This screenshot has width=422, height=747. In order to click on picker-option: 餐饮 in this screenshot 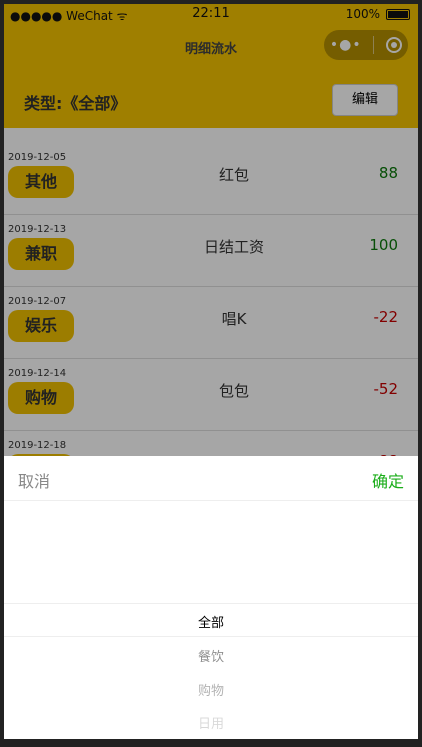, I will do `click(211, 655)`.